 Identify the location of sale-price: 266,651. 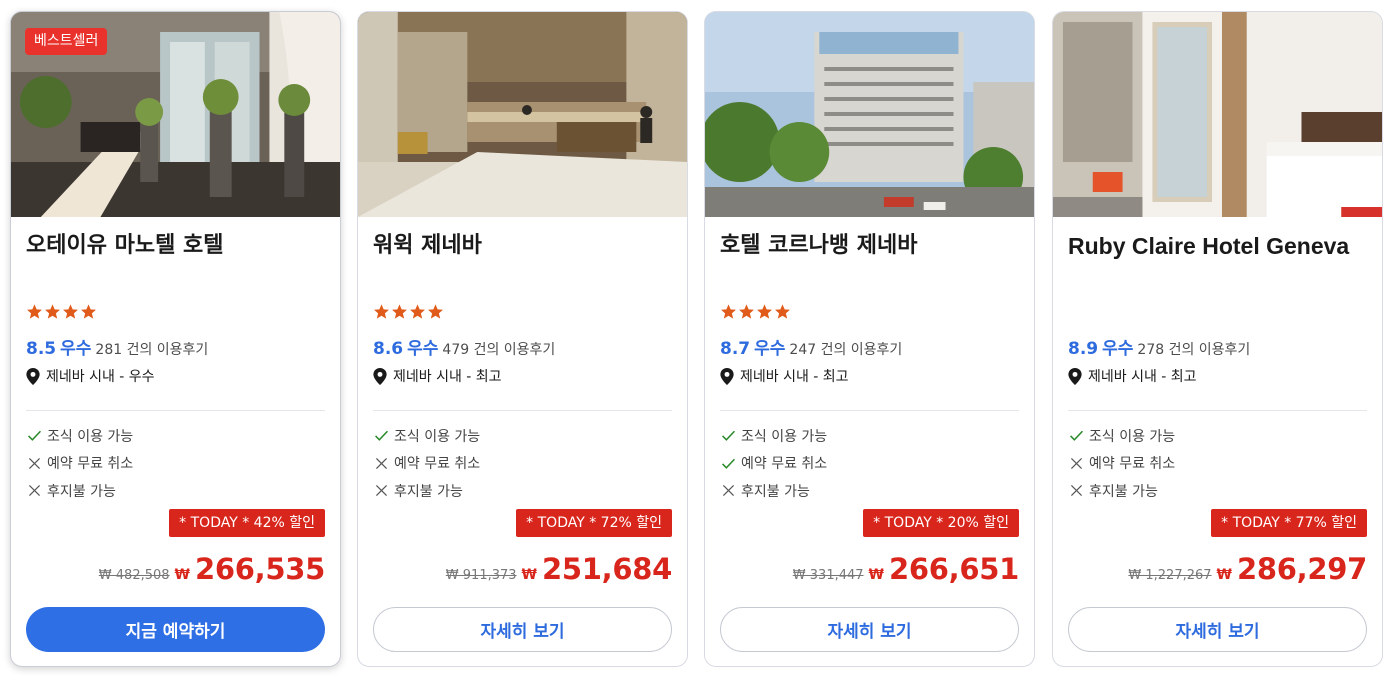
(954, 569).